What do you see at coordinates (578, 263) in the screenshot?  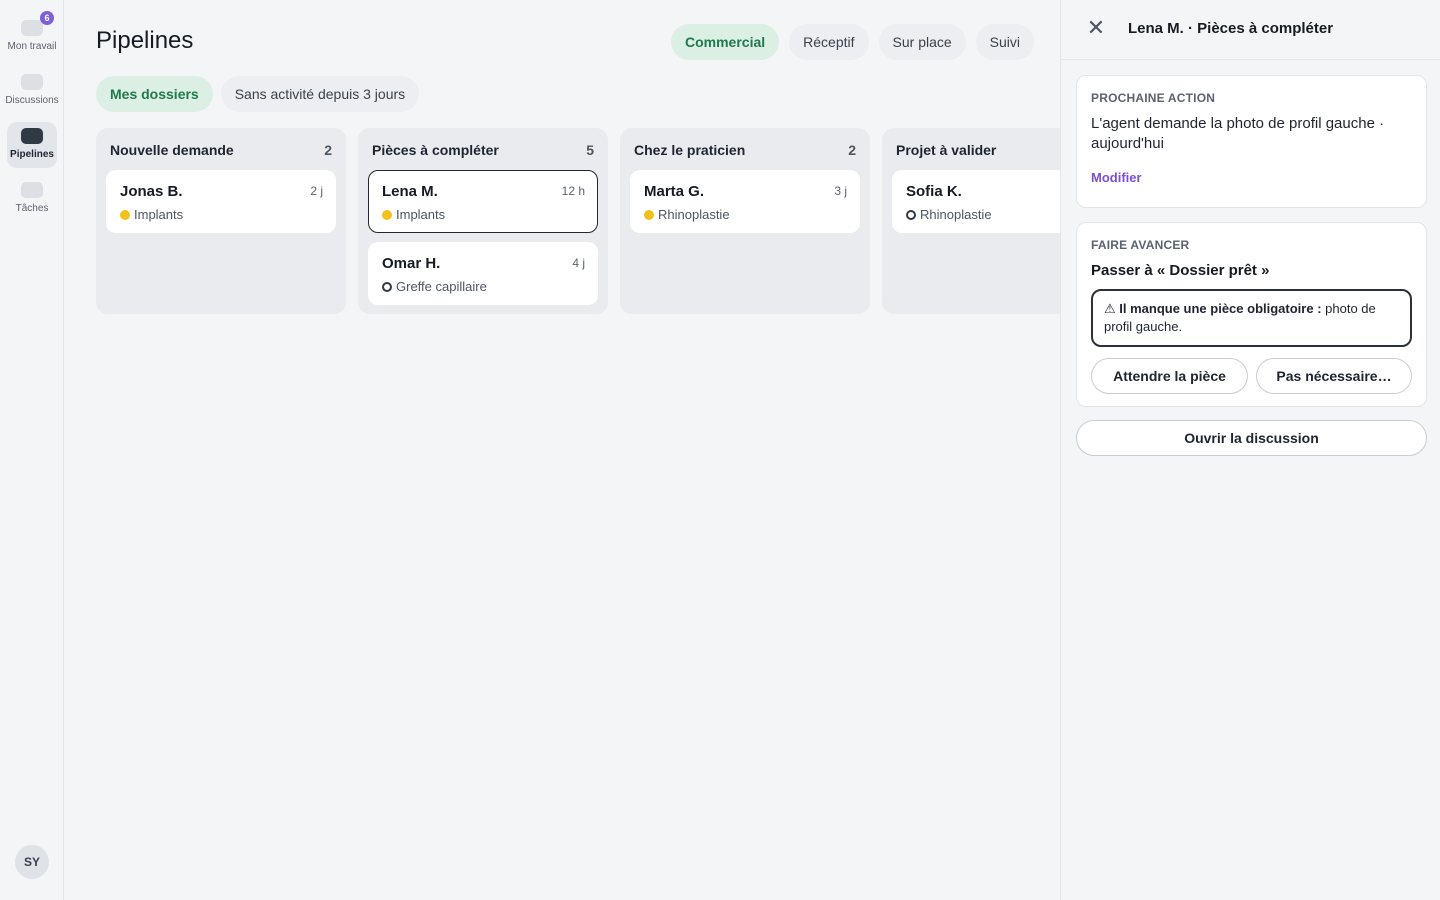 I see `card-age: 4 j` at bounding box center [578, 263].